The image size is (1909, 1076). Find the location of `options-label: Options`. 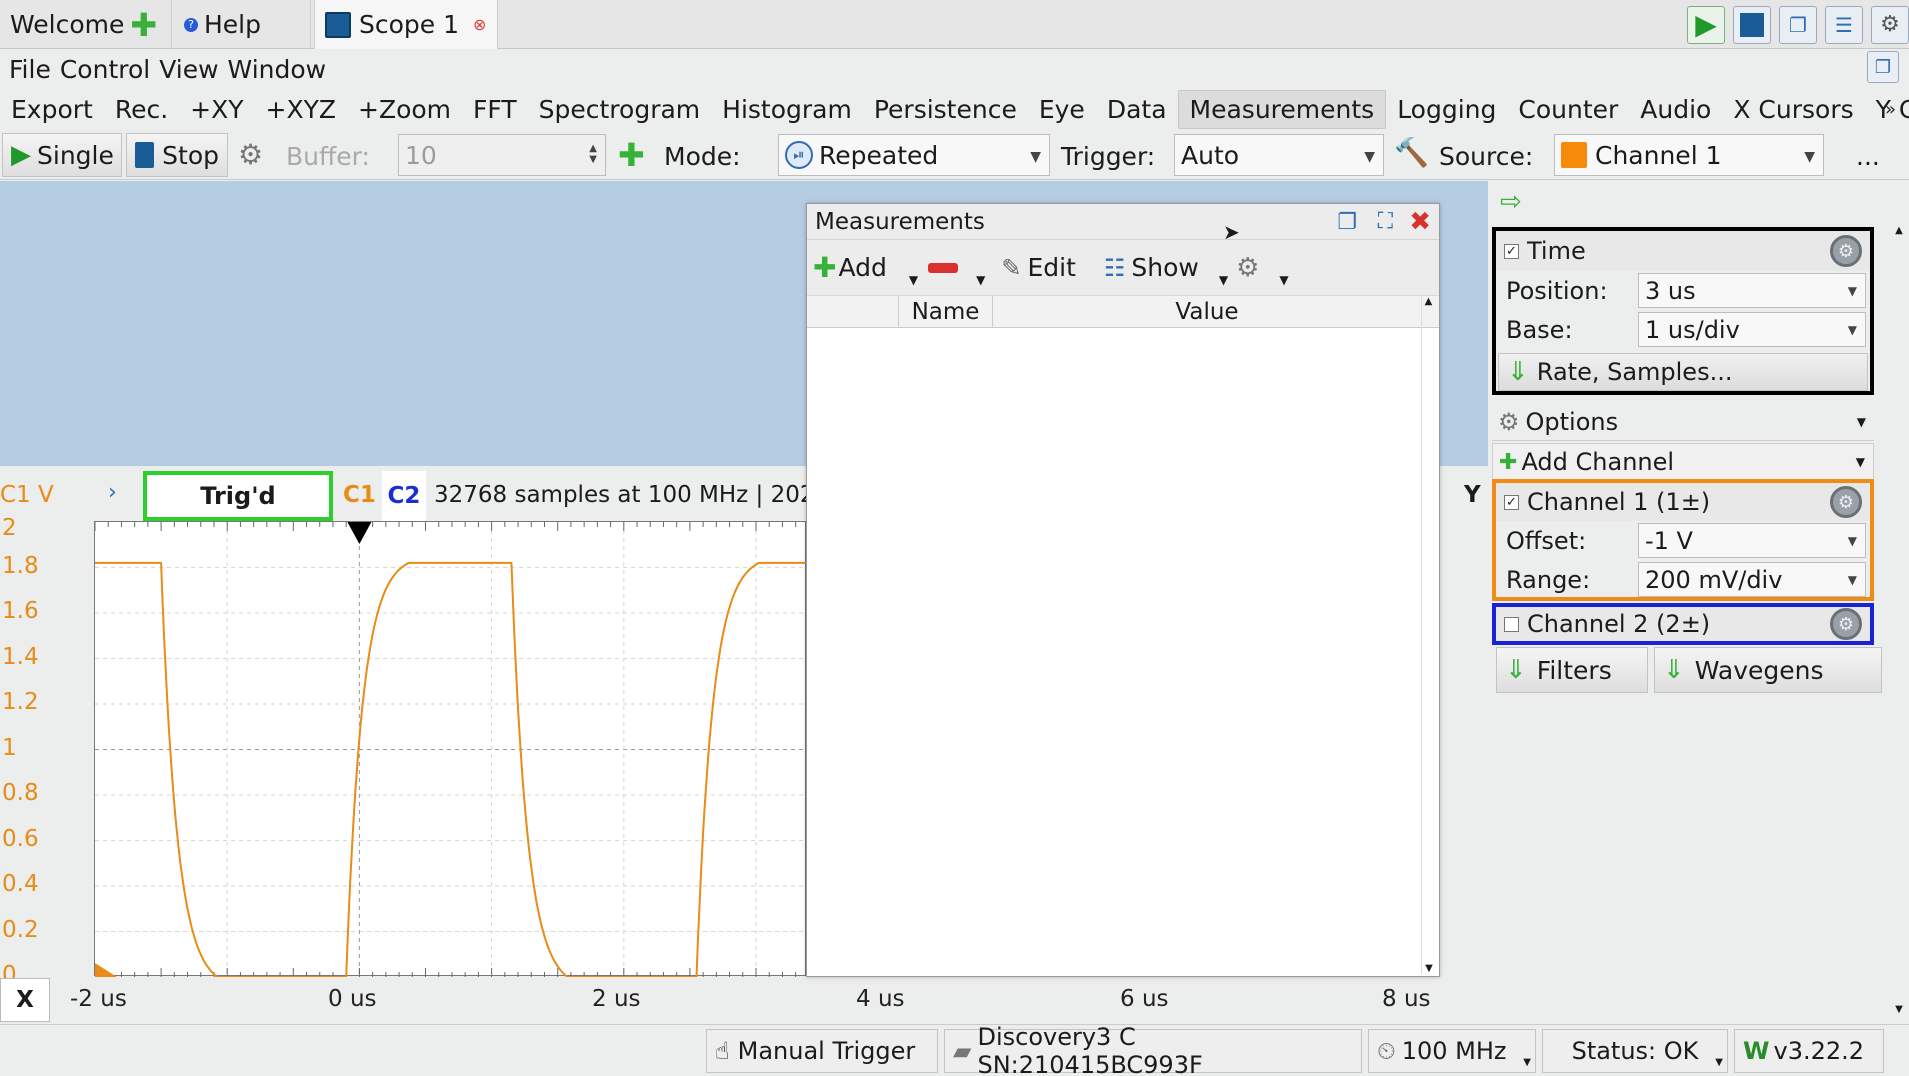

options-label: Options is located at coordinates (1572, 421).